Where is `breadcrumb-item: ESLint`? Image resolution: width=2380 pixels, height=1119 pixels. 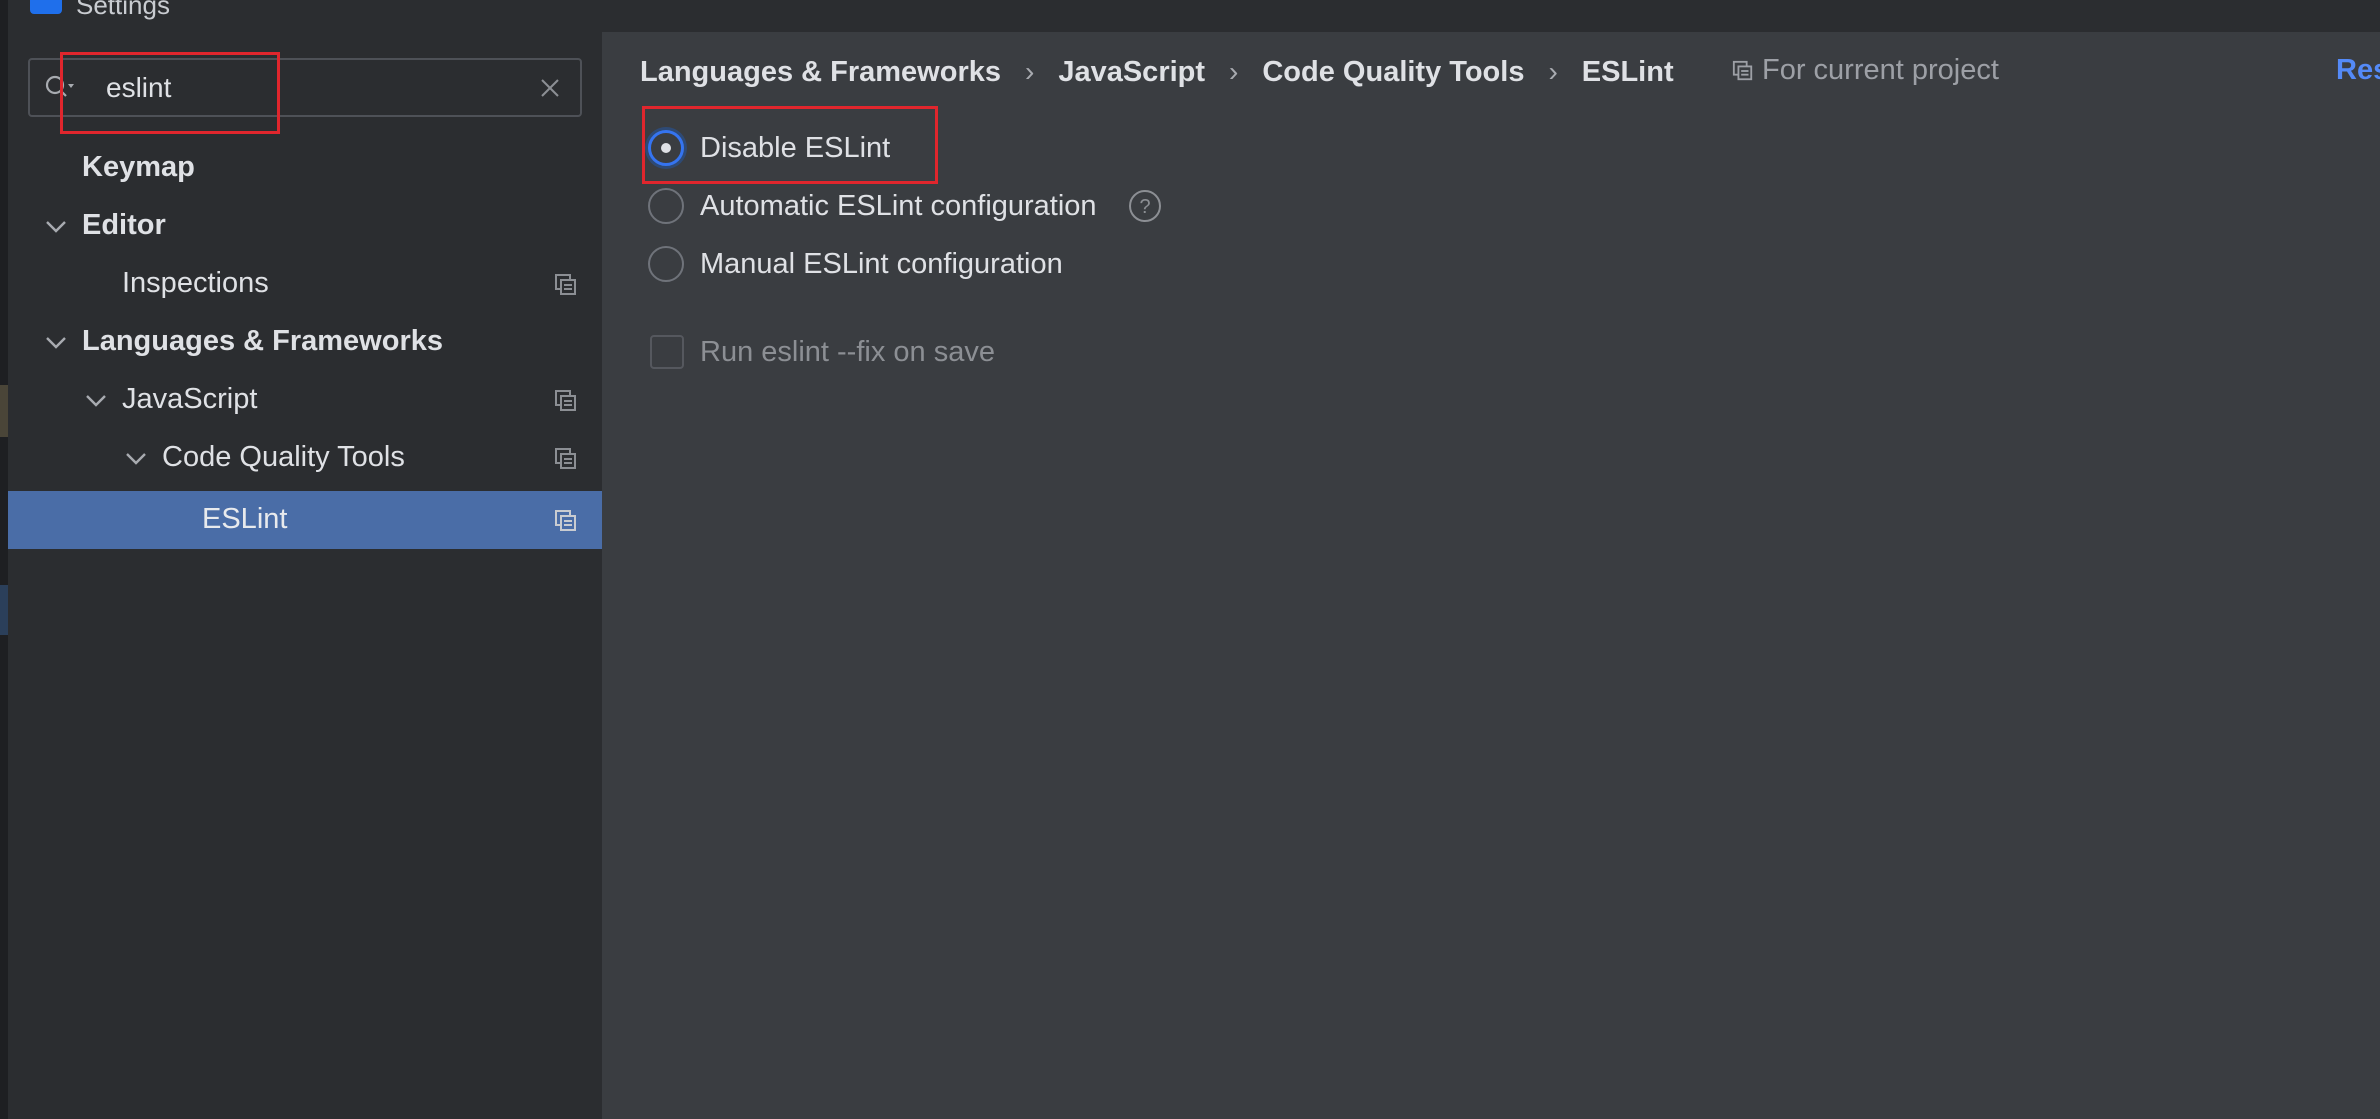
breadcrumb-item: ESLint is located at coordinates (1627, 71).